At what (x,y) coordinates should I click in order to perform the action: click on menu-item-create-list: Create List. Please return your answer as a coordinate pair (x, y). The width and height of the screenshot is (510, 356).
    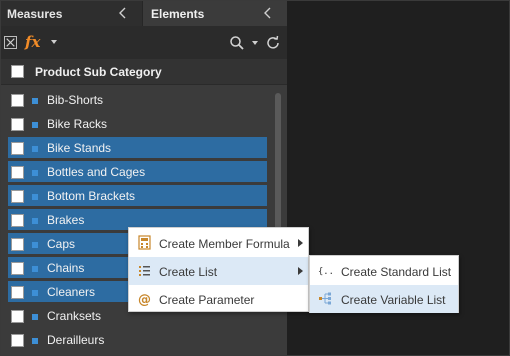
    Looking at the image, I should click on (218, 271).